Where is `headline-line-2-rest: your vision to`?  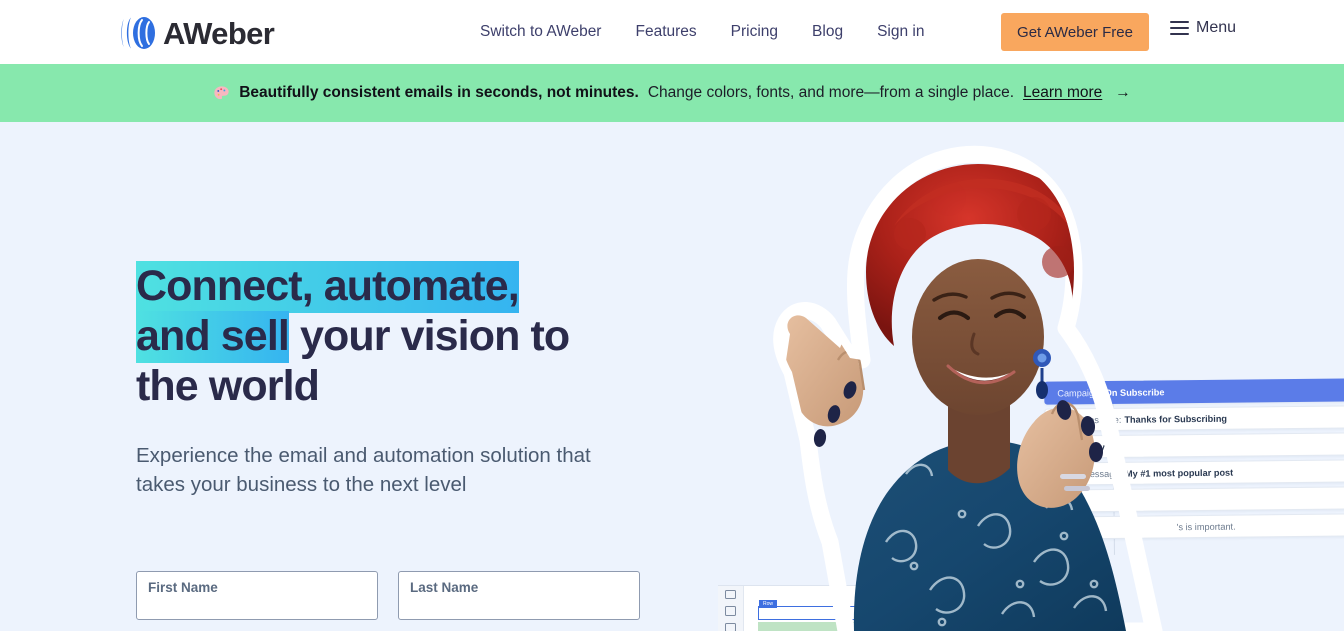
headline-line-2-rest: your vision to is located at coordinates (429, 335).